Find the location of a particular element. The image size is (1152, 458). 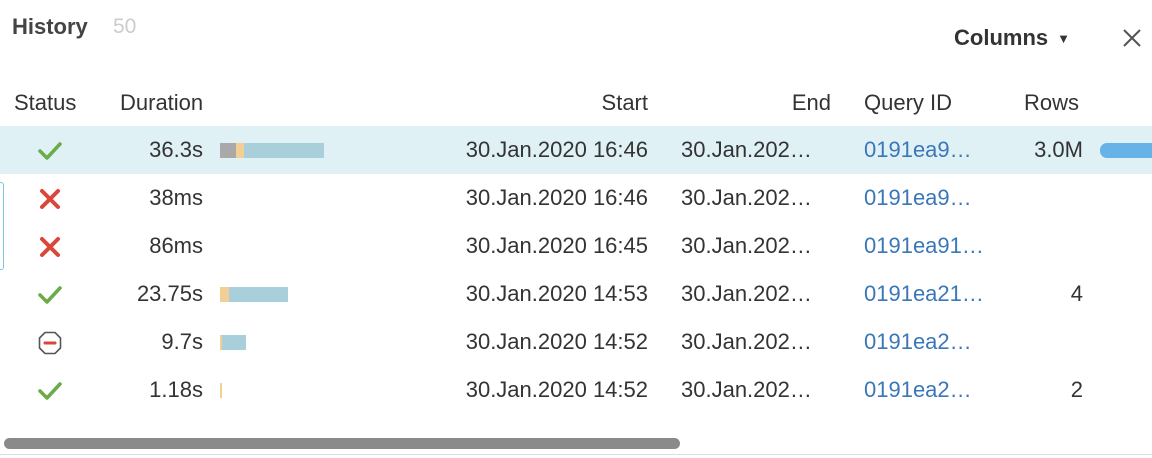

column-header-query-id: Query ID is located at coordinates (908, 103).